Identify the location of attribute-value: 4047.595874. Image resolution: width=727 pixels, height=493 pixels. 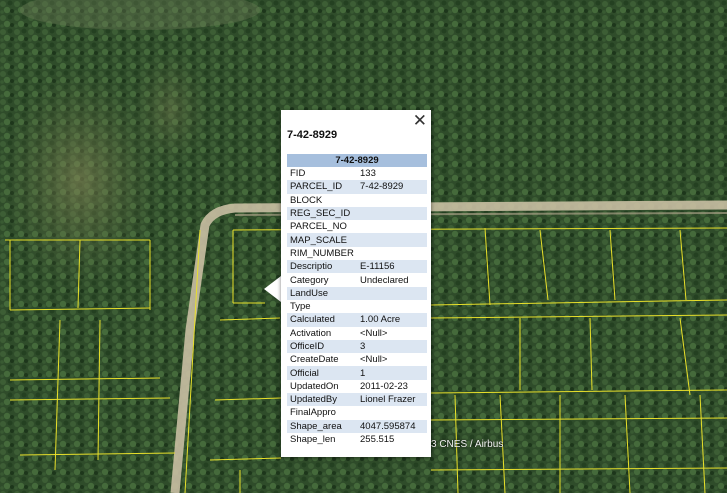
(392, 426).